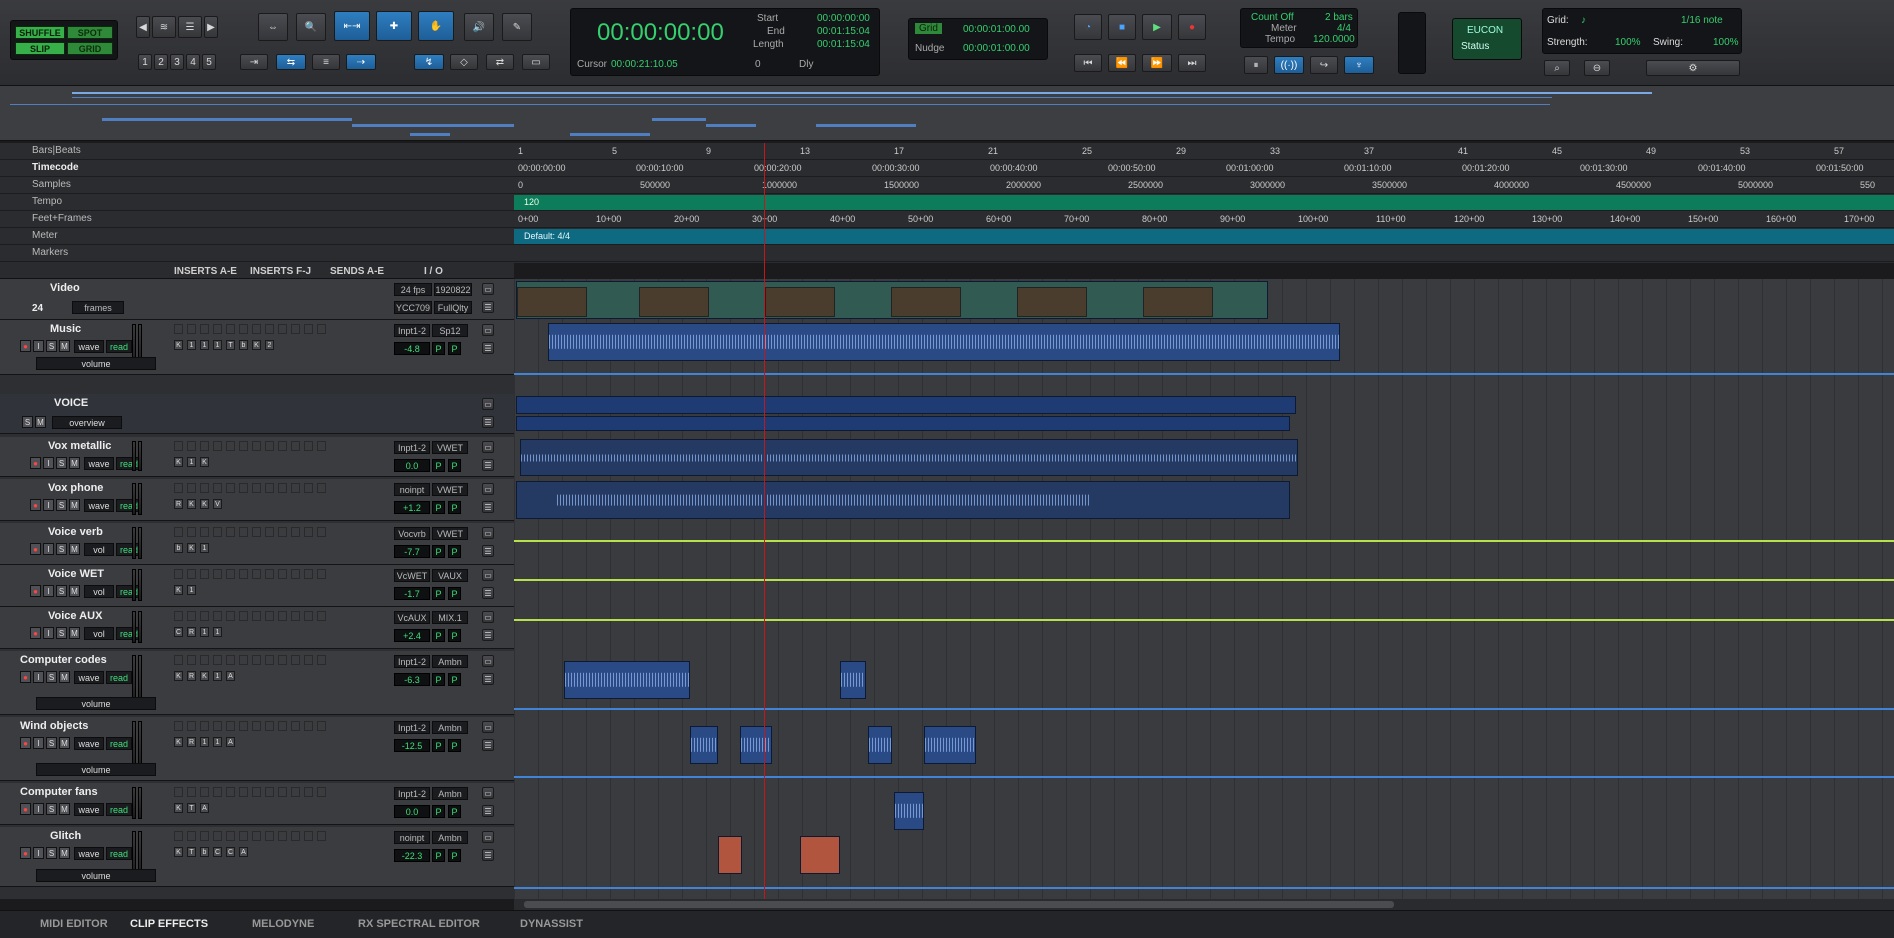 This screenshot has width=1894, height=938. I want to click on mute-button: M, so click(64, 743).